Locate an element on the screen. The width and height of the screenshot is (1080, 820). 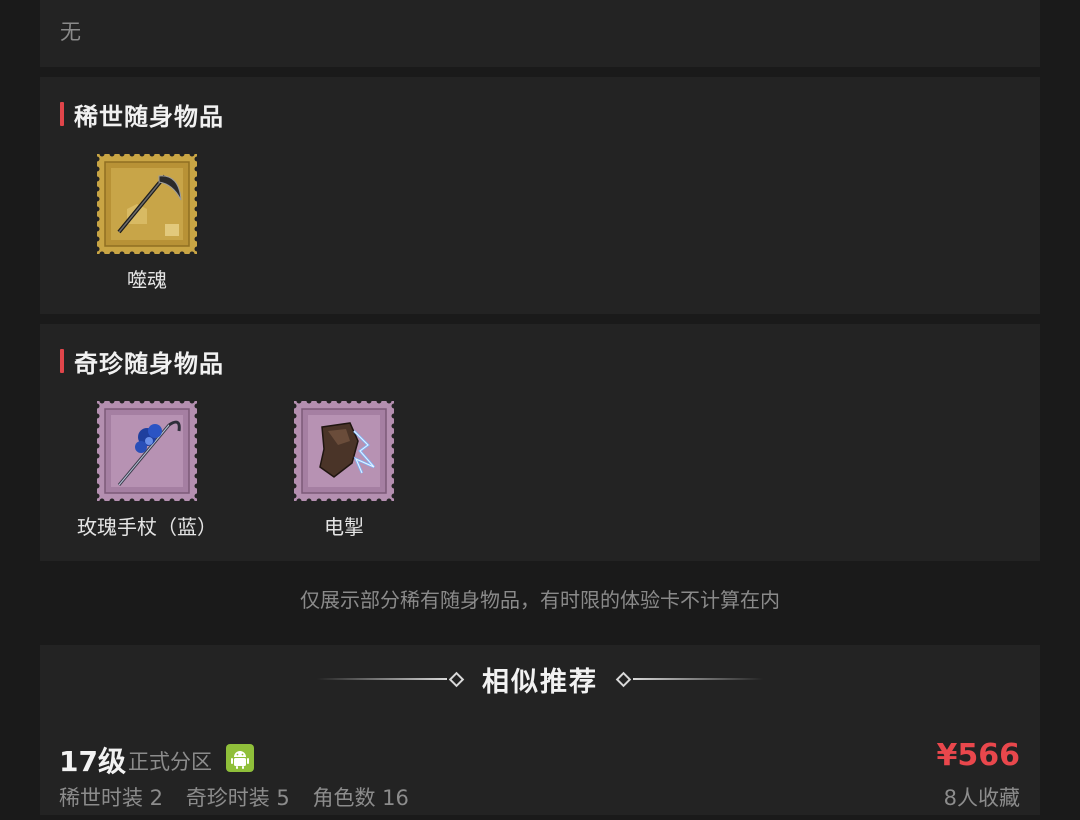
top-section-card: 无 is located at coordinates (540, 33).